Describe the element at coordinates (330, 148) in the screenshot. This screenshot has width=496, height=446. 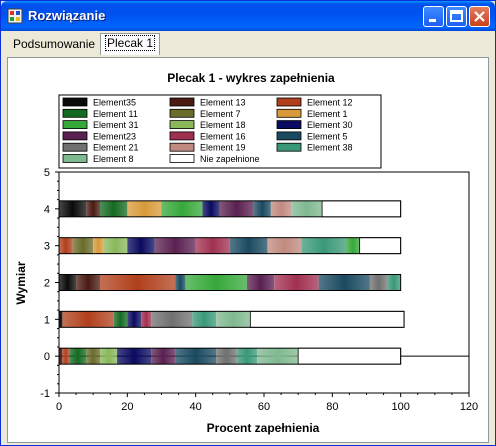
I see `legend-label: Element 38` at that location.